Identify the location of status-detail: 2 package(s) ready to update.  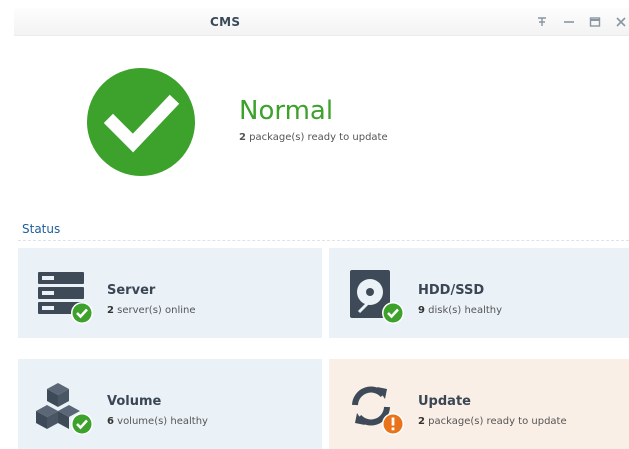
(313, 137).